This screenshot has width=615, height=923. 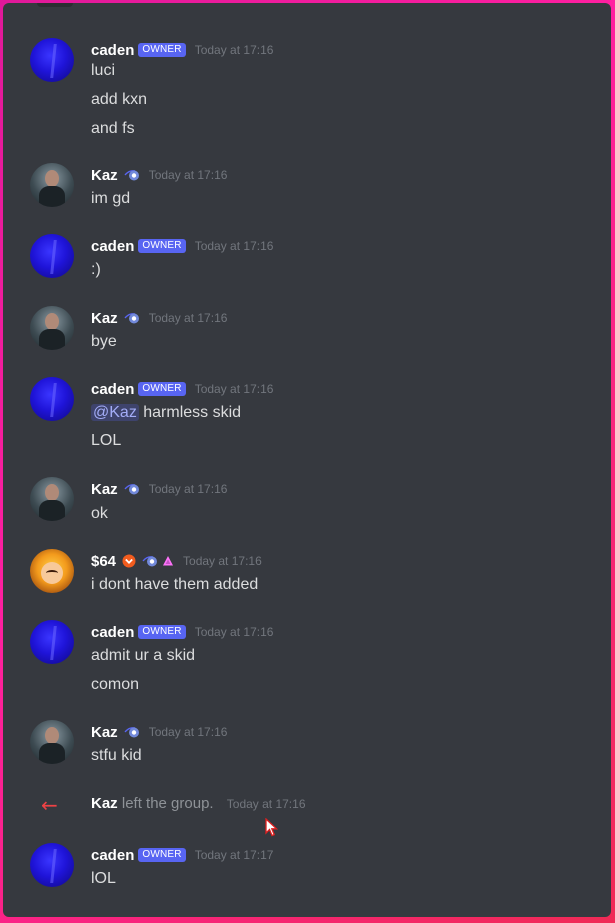 I want to click on leave-arrow-icon: ←, so click(x=49, y=805).